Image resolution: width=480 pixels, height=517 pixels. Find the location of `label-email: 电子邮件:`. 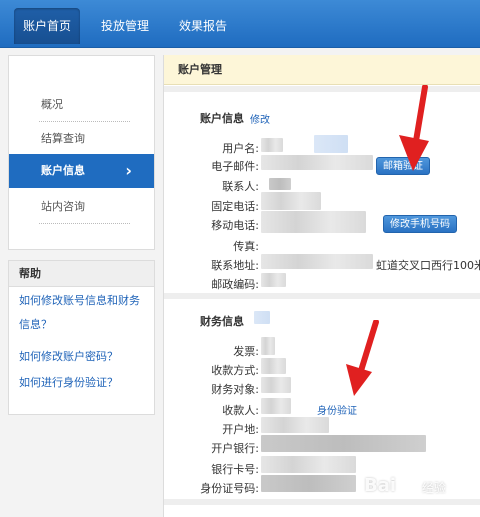

label-email: 电子邮件: is located at coordinates (235, 166).